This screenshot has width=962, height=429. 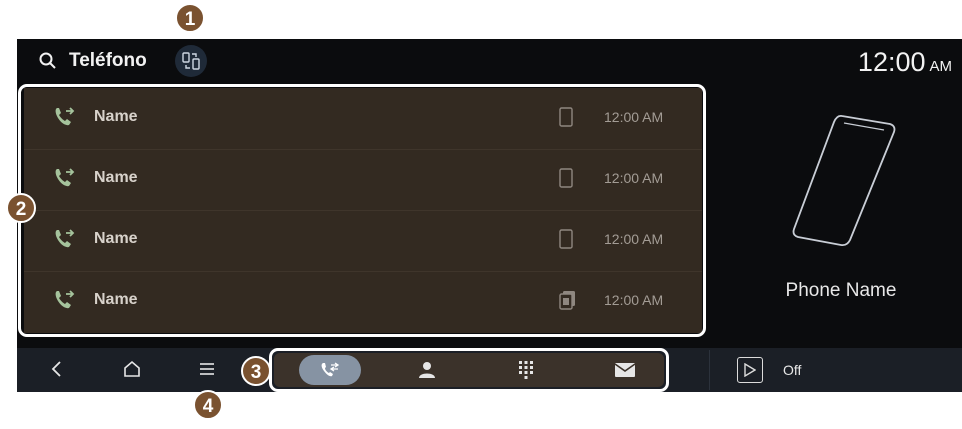 I want to click on top-bar: Teléfono 12:00 AM, so click(x=489, y=61).